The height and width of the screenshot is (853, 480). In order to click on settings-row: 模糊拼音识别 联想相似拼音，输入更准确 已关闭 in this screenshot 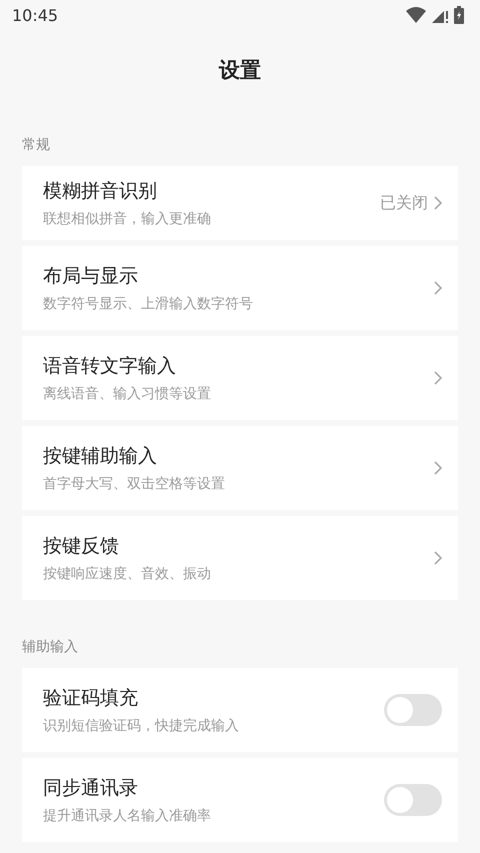, I will do `click(240, 203)`.